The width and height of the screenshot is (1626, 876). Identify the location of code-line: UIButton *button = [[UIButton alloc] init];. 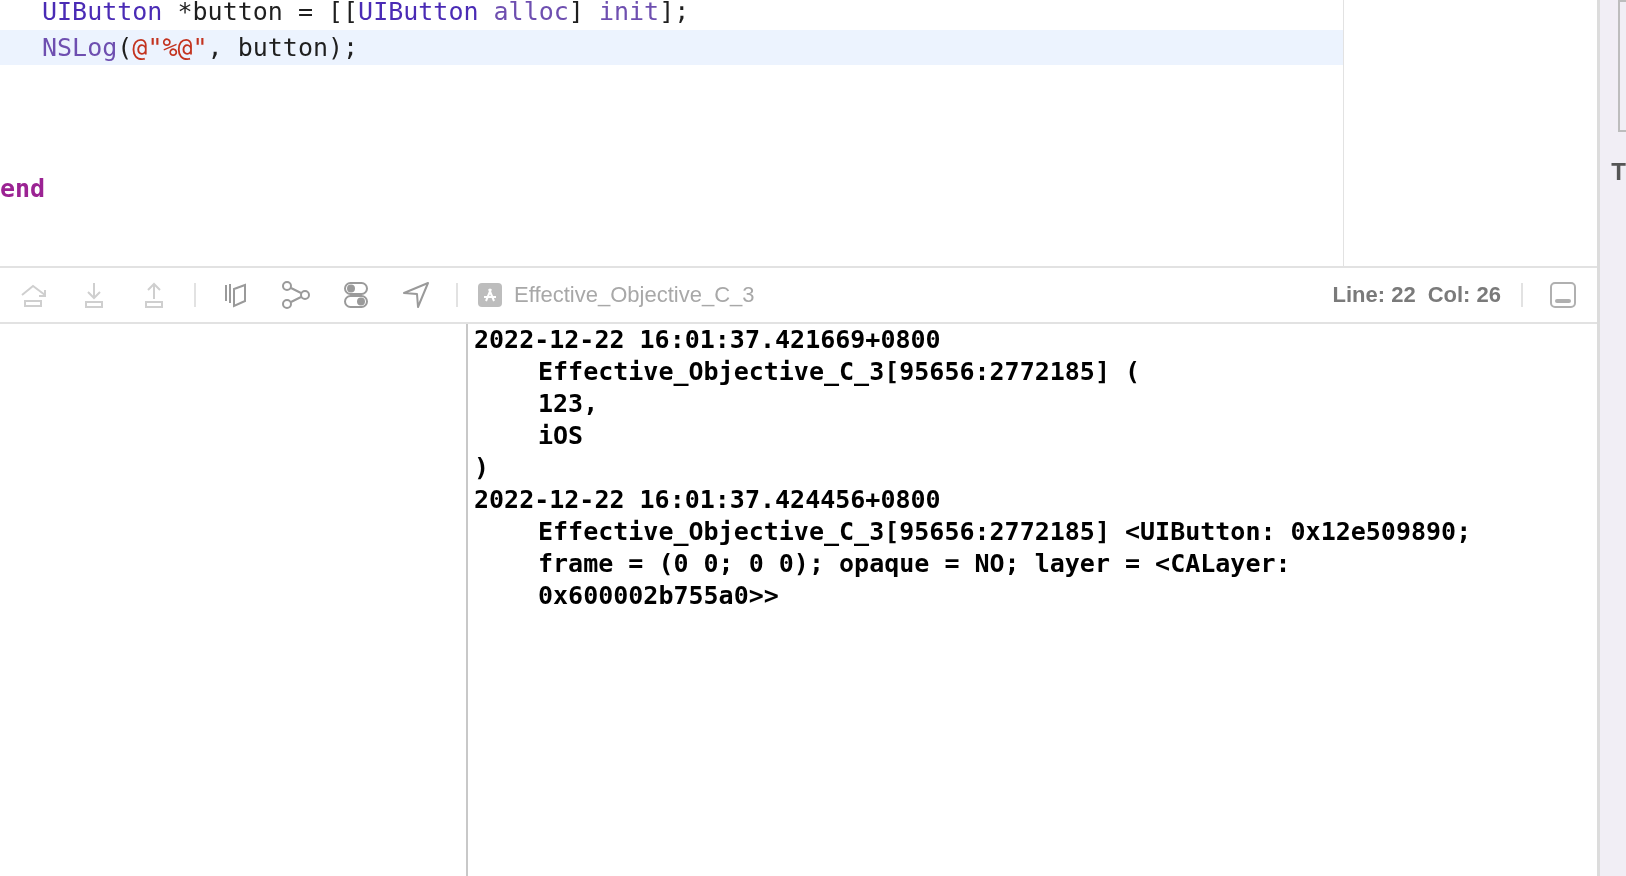
(366, 14).